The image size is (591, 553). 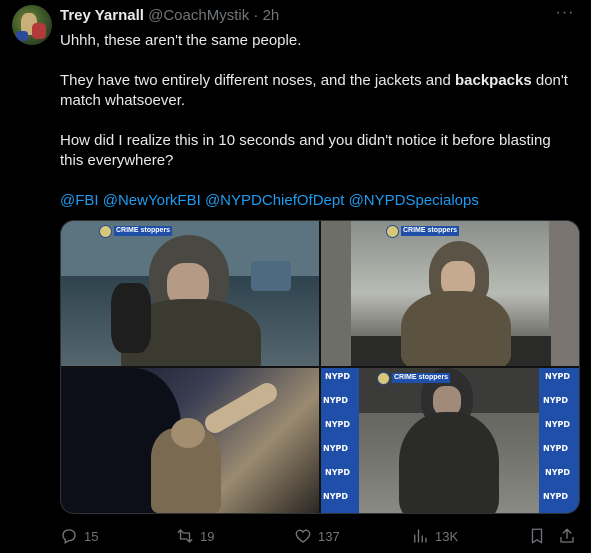 What do you see at coordinates (152, 200) in the screenshot?
I see `mention-newyorkfbi: @NewYorkFBI` at bounding box center [152, 200].